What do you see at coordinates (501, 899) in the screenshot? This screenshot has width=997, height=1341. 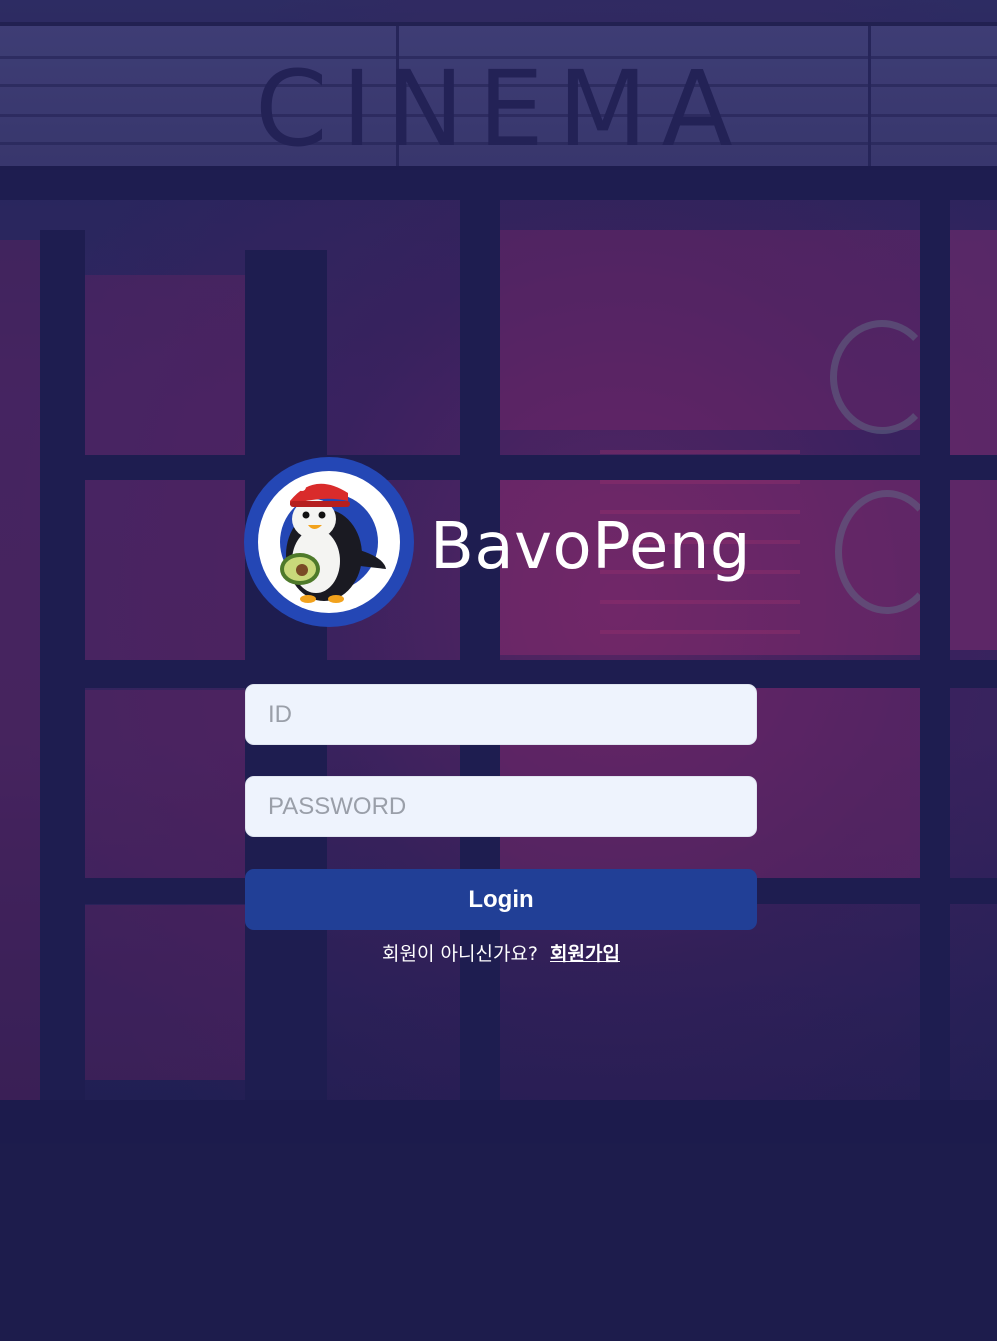 I see `login-button: Login` at bounding box center [501, 899].